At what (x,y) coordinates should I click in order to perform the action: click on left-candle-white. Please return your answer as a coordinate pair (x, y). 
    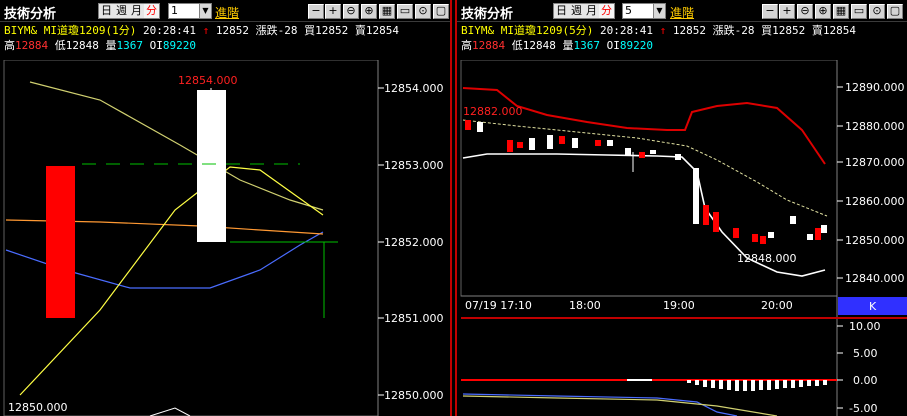
    Looking at the image, I should click on (211, 166).